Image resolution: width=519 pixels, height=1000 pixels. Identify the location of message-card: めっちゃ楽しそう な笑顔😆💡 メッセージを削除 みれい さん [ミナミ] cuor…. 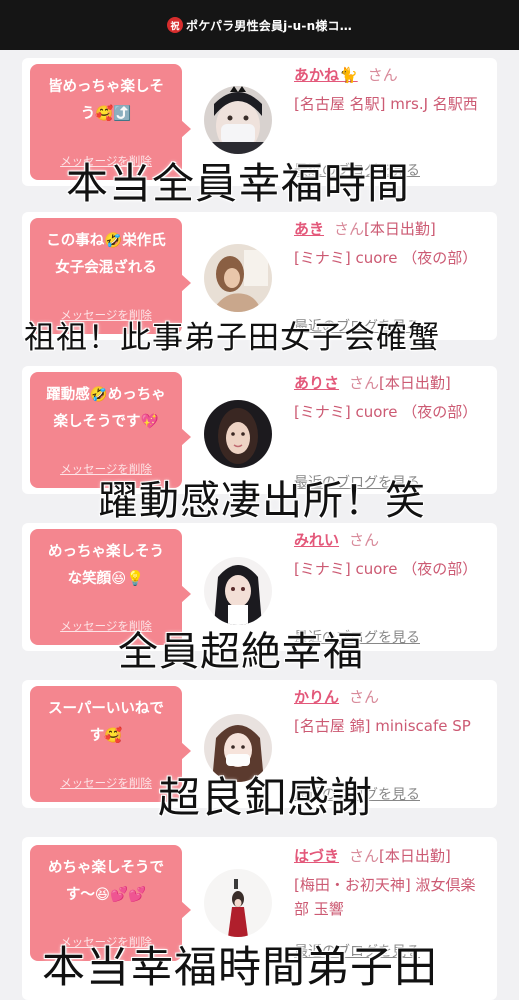
(259, 599).